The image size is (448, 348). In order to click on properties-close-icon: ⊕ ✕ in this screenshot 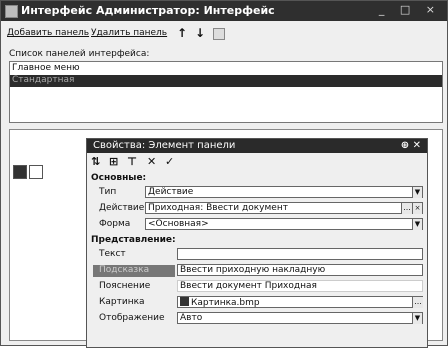, I will do `click(411, 145)`.